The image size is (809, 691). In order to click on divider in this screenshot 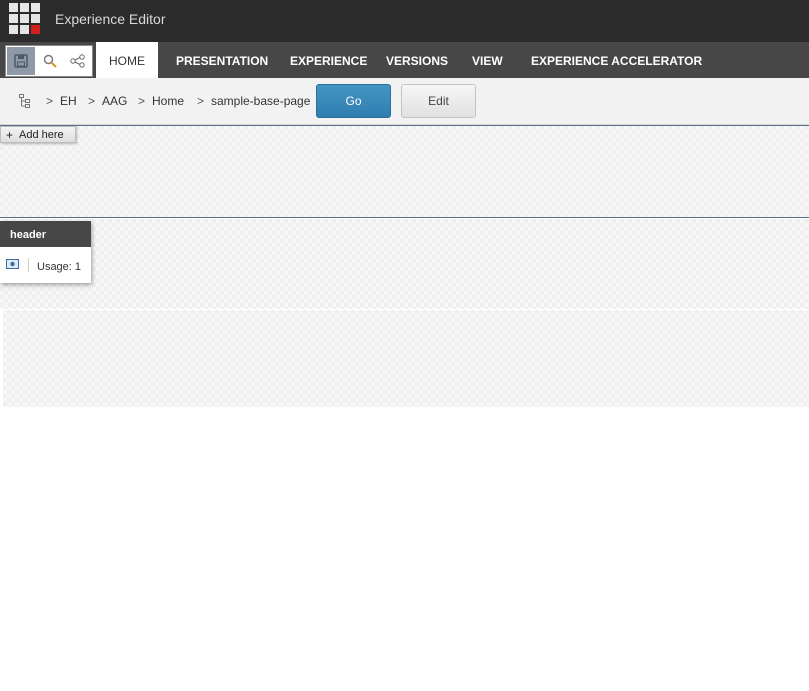, I will do `click(28, 265)`.